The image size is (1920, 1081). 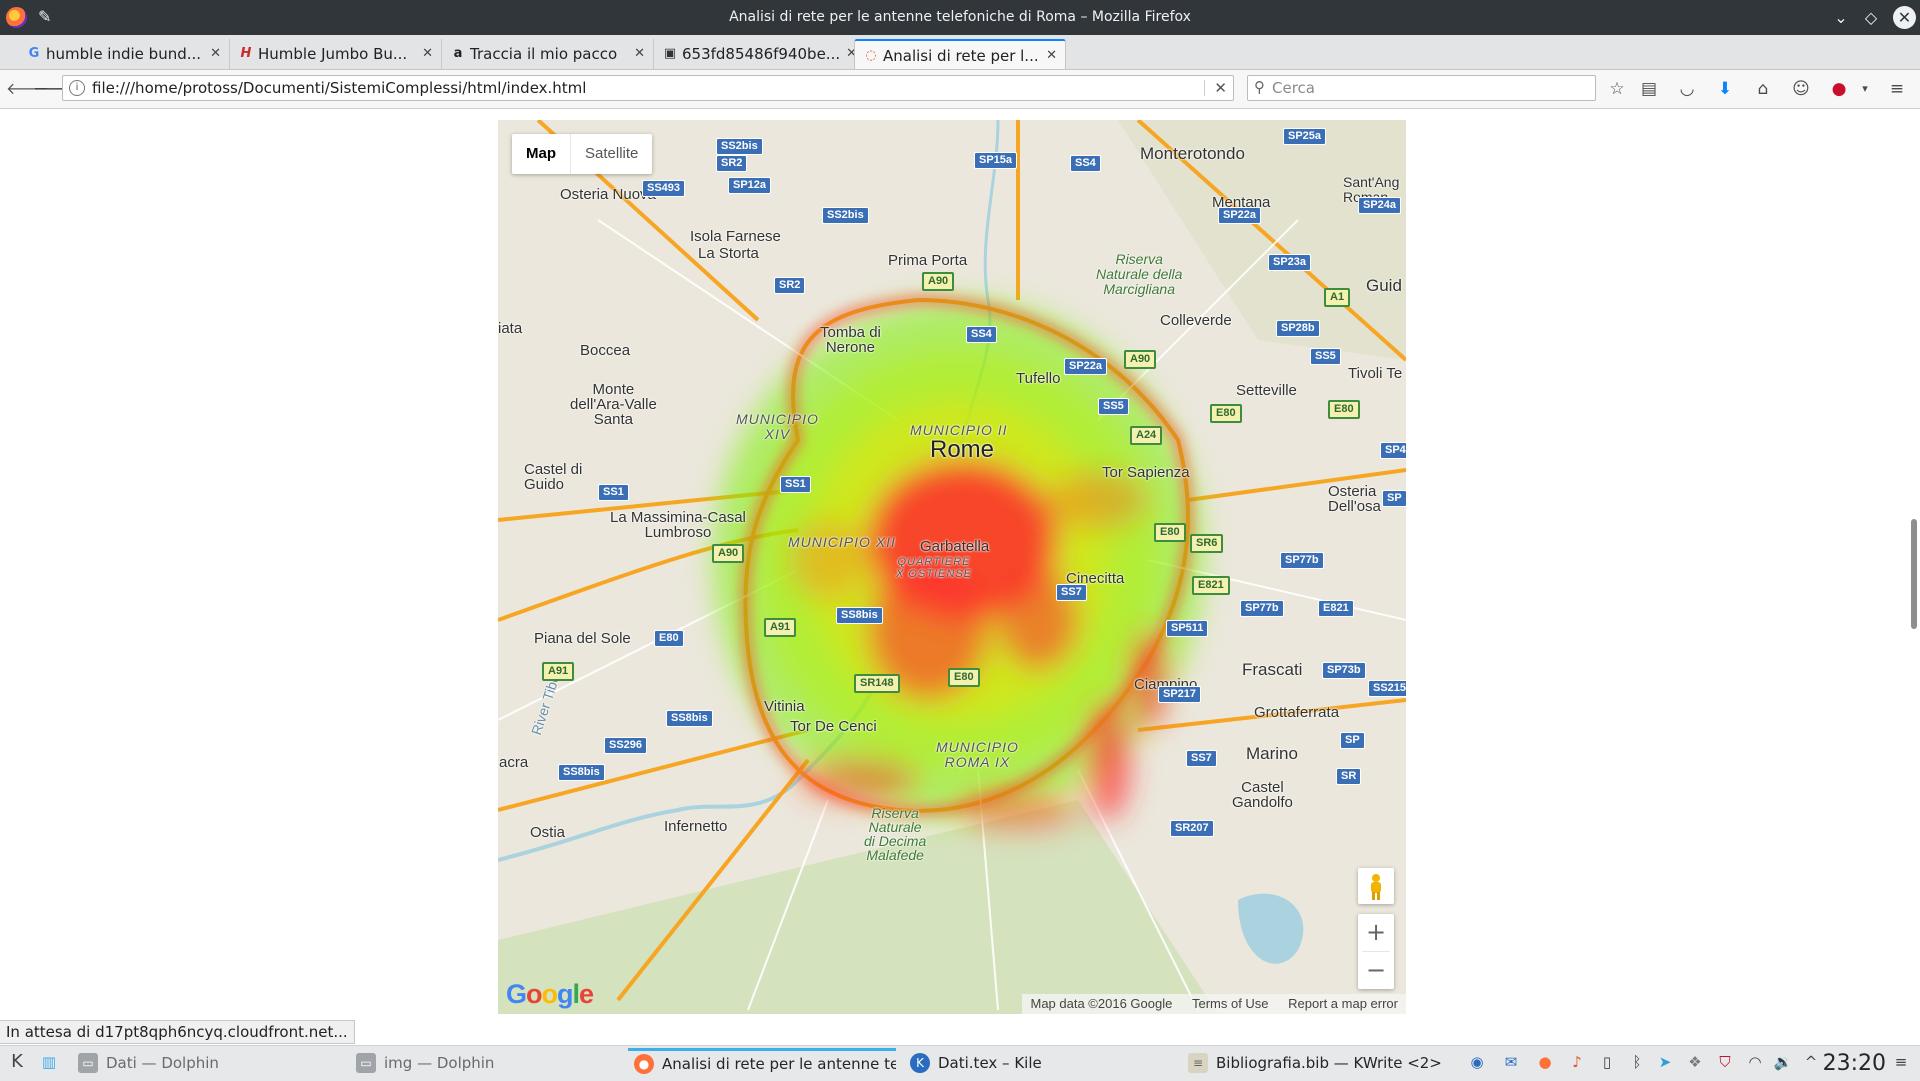 I want to click on clock: 23:20, so click(x=1854, y=1063).